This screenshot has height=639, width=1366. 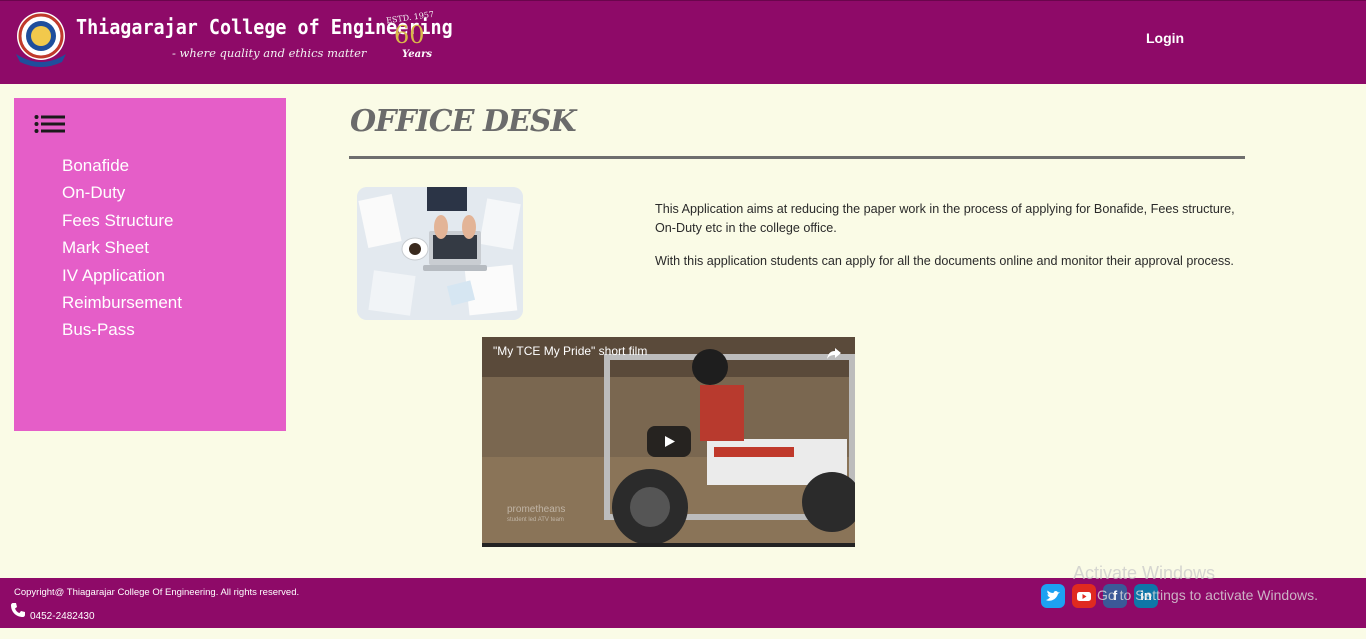 I want to click on college-tagline: - where quality and ethics matter, so click(x=269, y=53).